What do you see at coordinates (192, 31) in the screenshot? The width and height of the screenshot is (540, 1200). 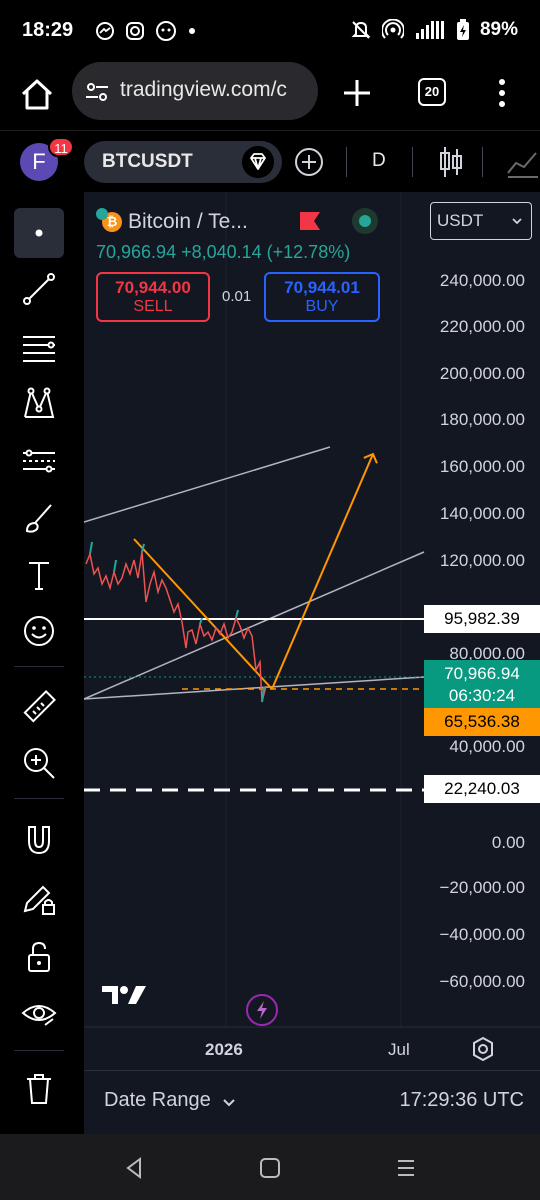 I see `dot-icon` at bounding box center [192, 31].